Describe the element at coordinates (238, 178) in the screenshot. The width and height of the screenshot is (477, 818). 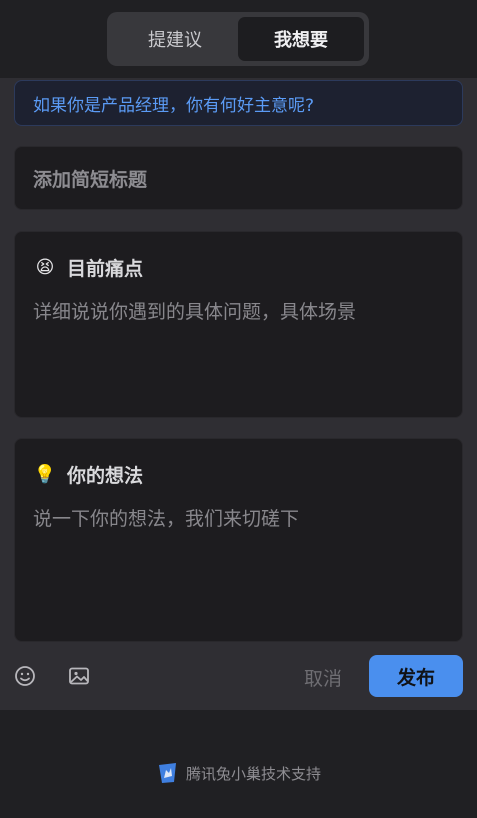
I see `title-input: 添加简短标题` at that location.